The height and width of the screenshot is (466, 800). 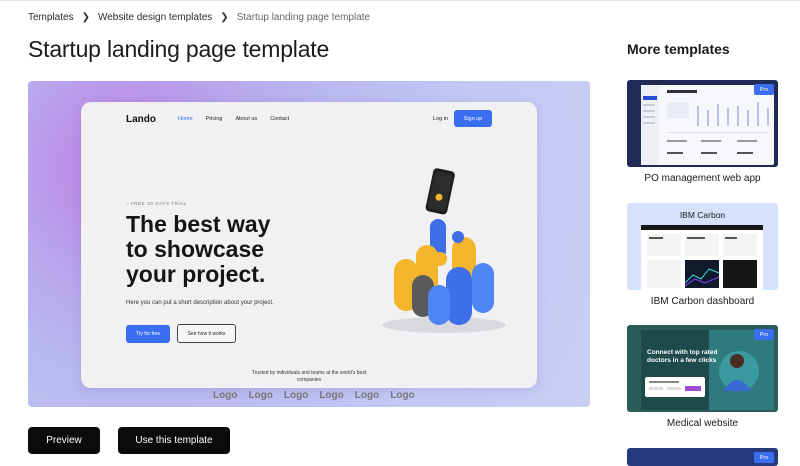 What do you see at coordinates (179, 49) in the screenshot?
I see `page-title: Startup landing page template` at bounding box center [179, 49].